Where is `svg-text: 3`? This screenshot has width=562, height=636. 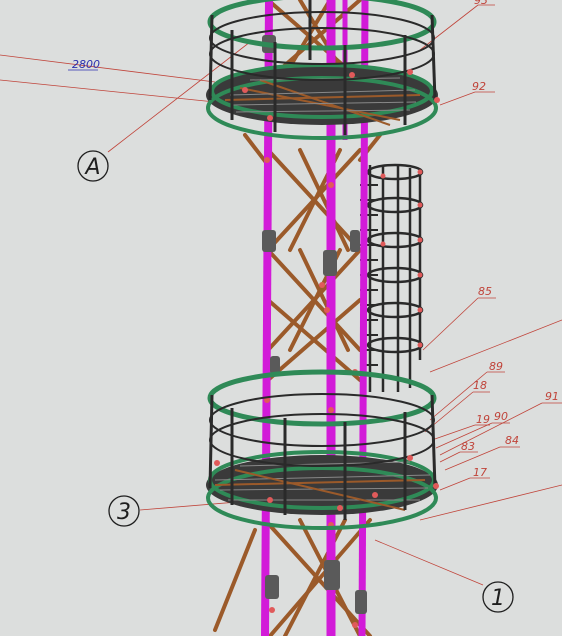 svg-text: 3 is located at coordinates (124, 512).